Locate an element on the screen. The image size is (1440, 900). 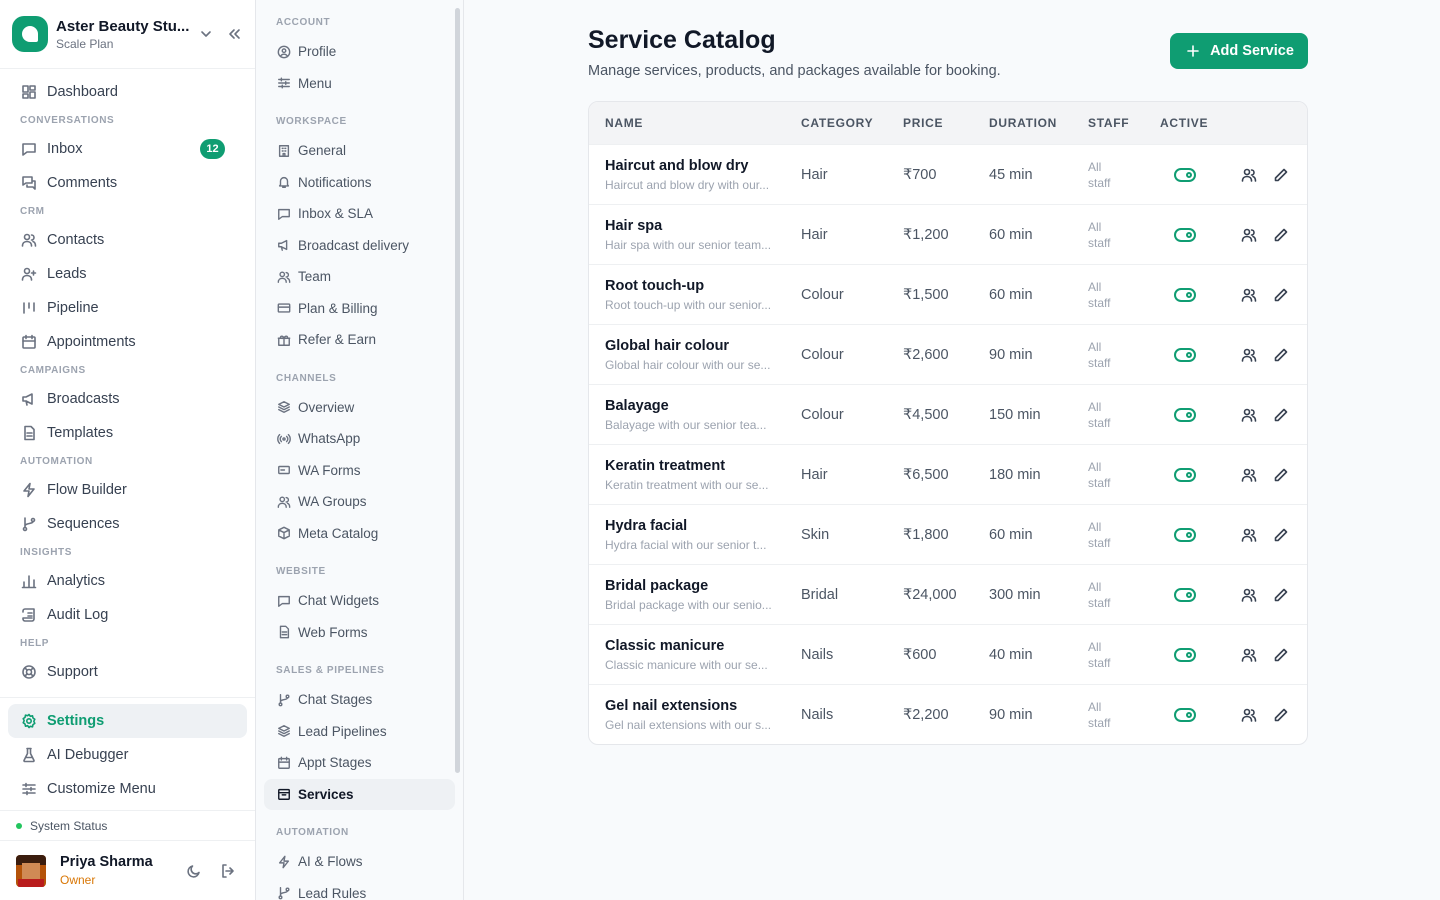
logout-icon is located at coordinates (228, 871).